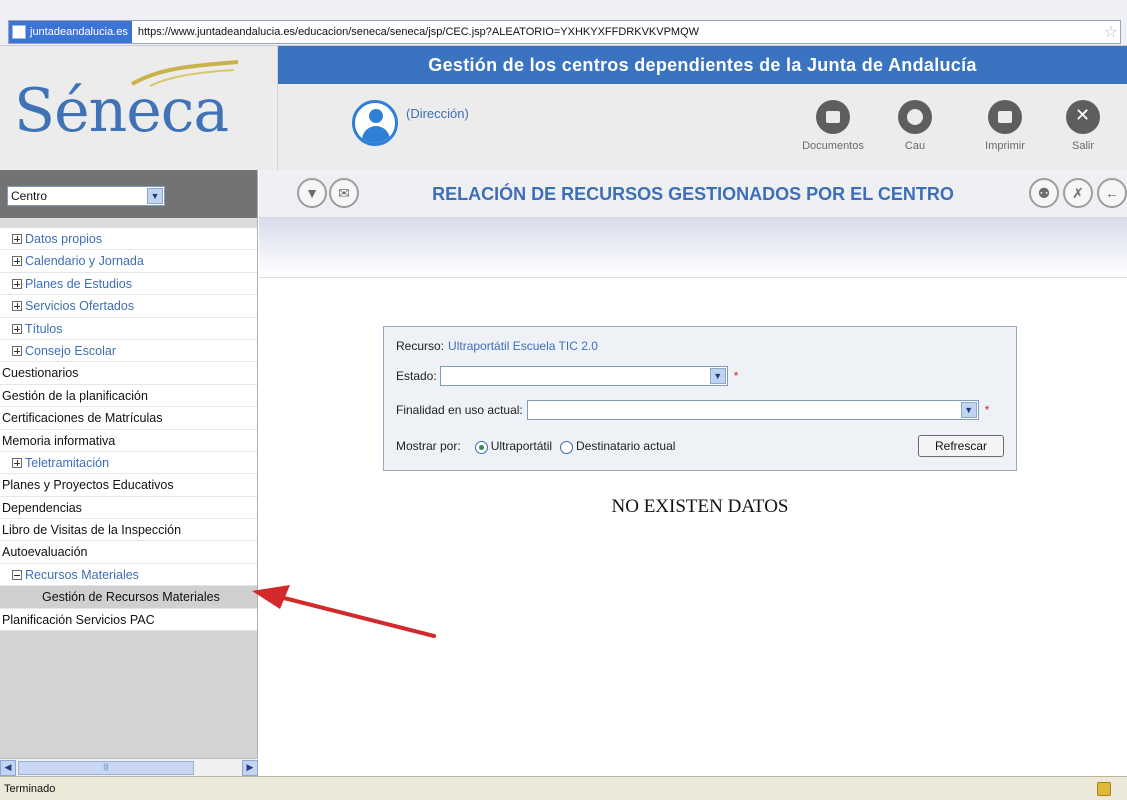 The width and height of the screenshot is (1127, 800). I want to click on salir-label: Salir, so click(1082, 146).